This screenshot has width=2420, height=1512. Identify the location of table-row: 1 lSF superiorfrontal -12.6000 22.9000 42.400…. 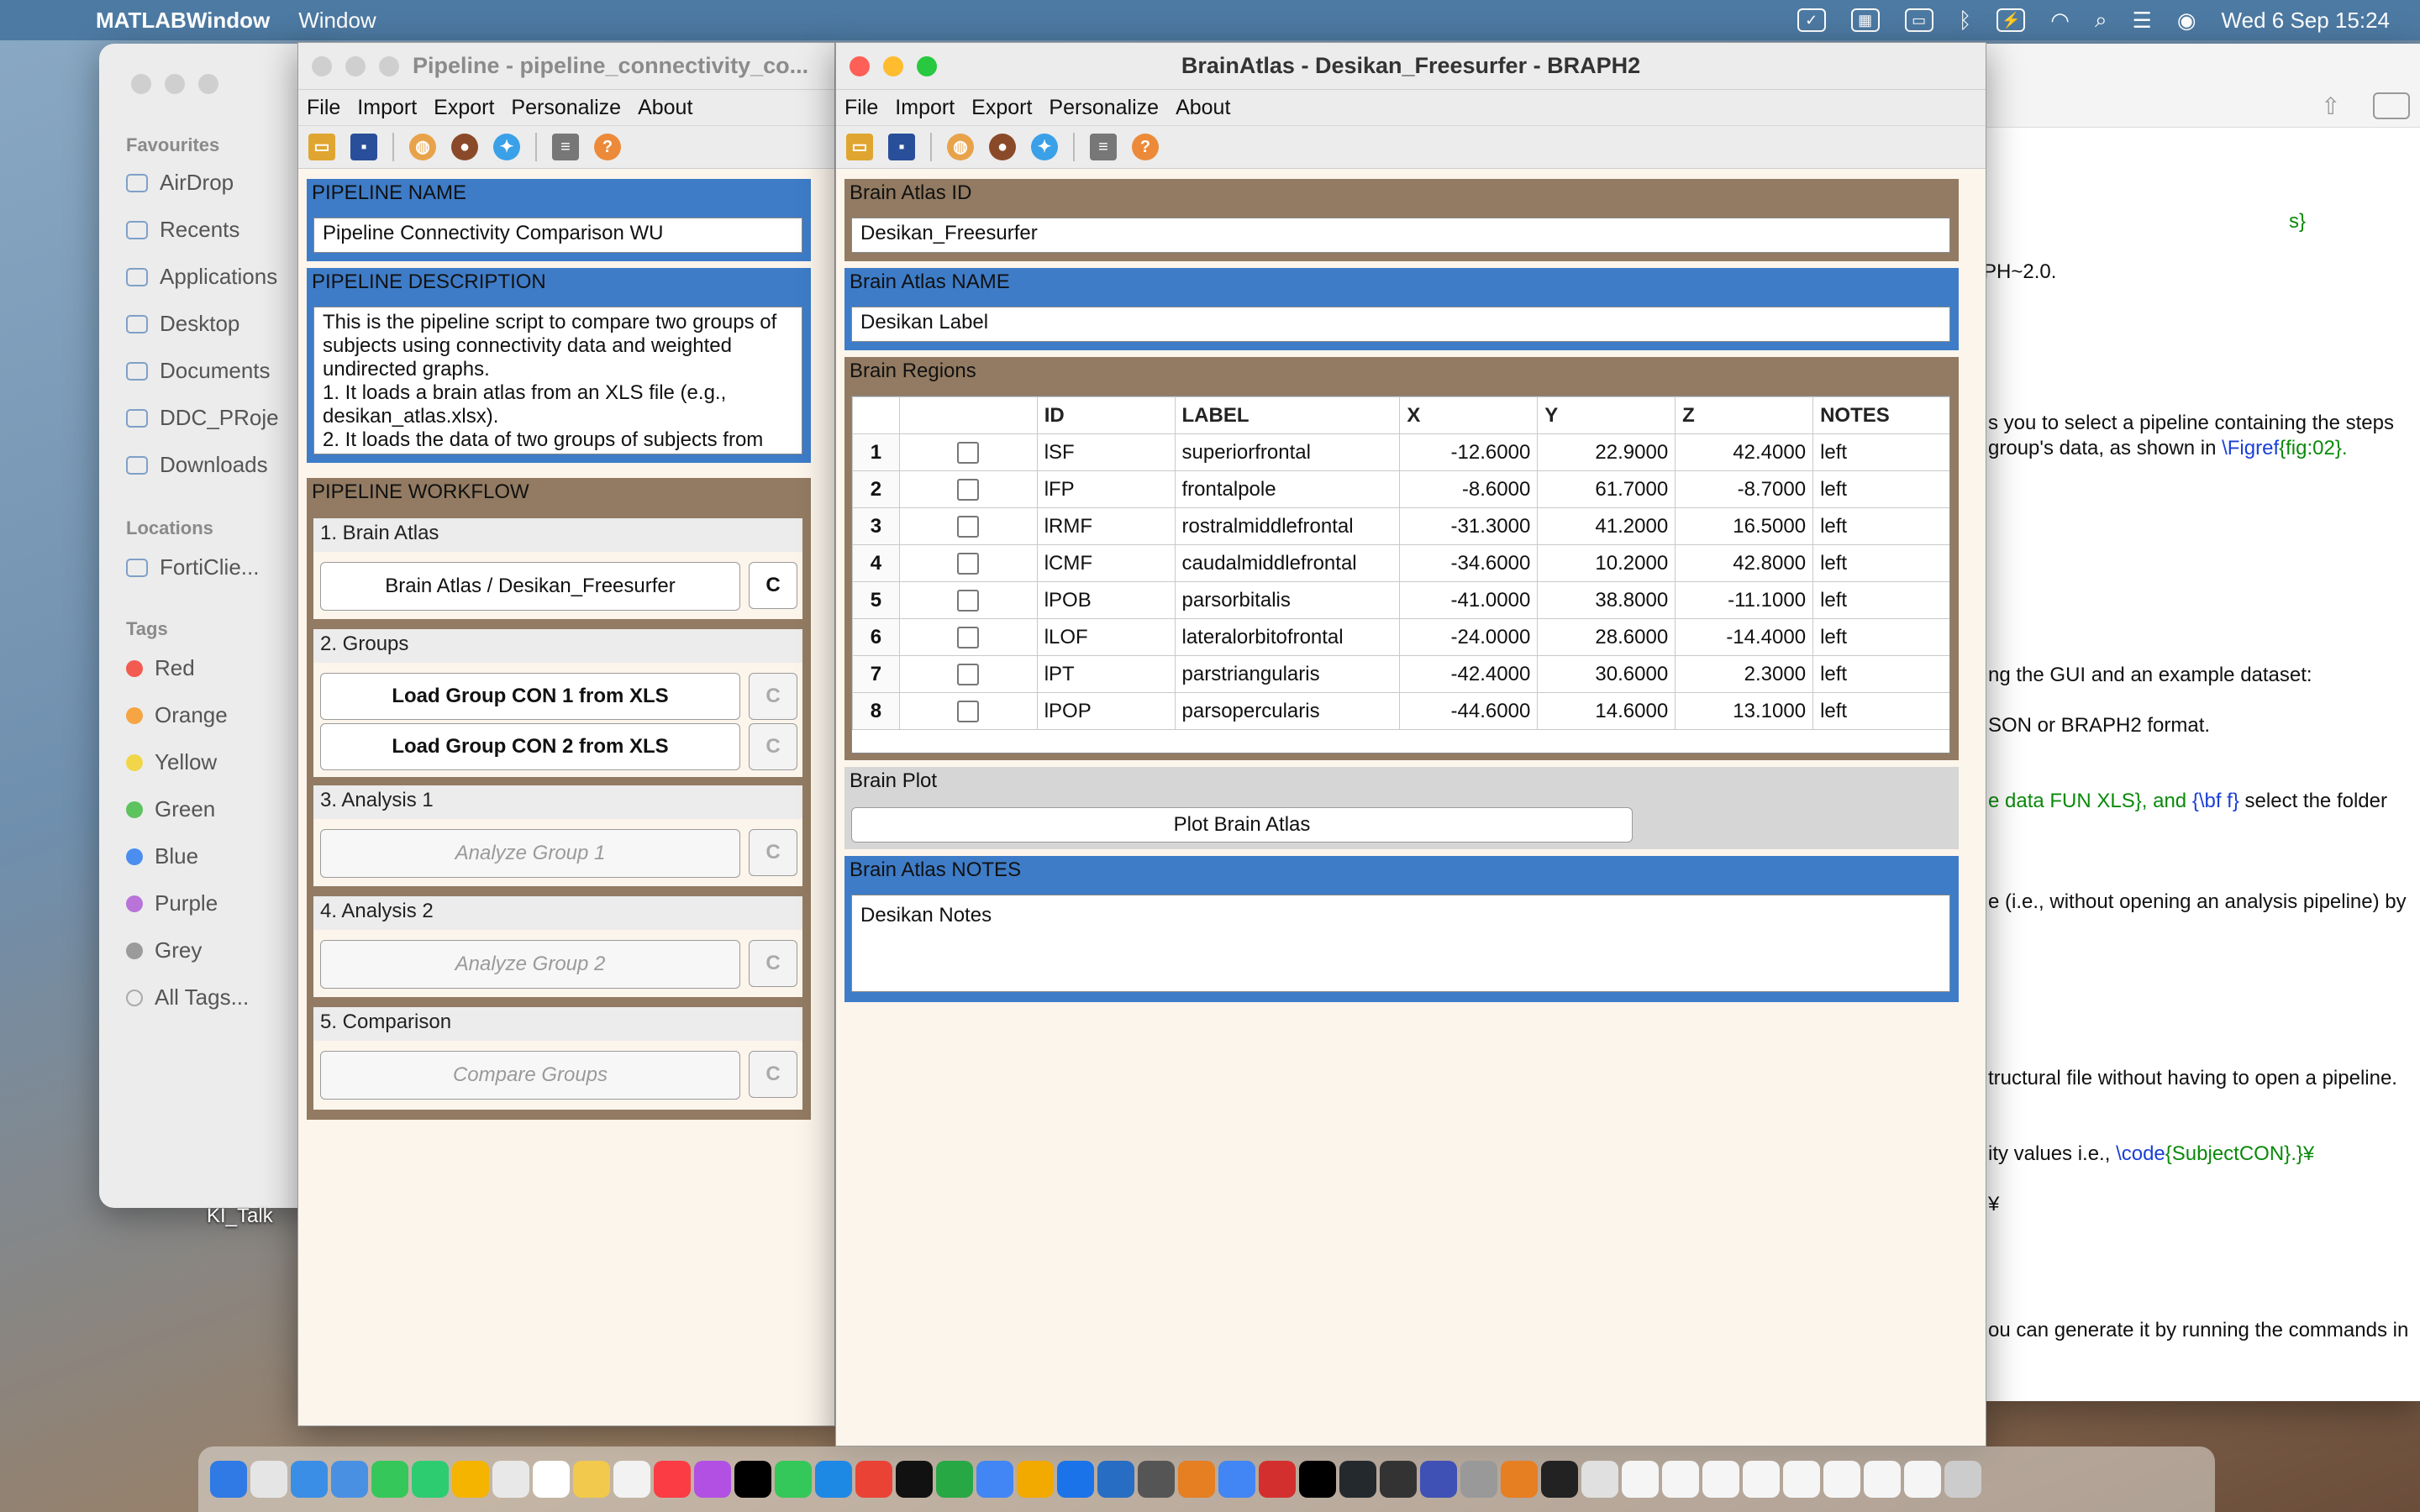
(1401, 452).